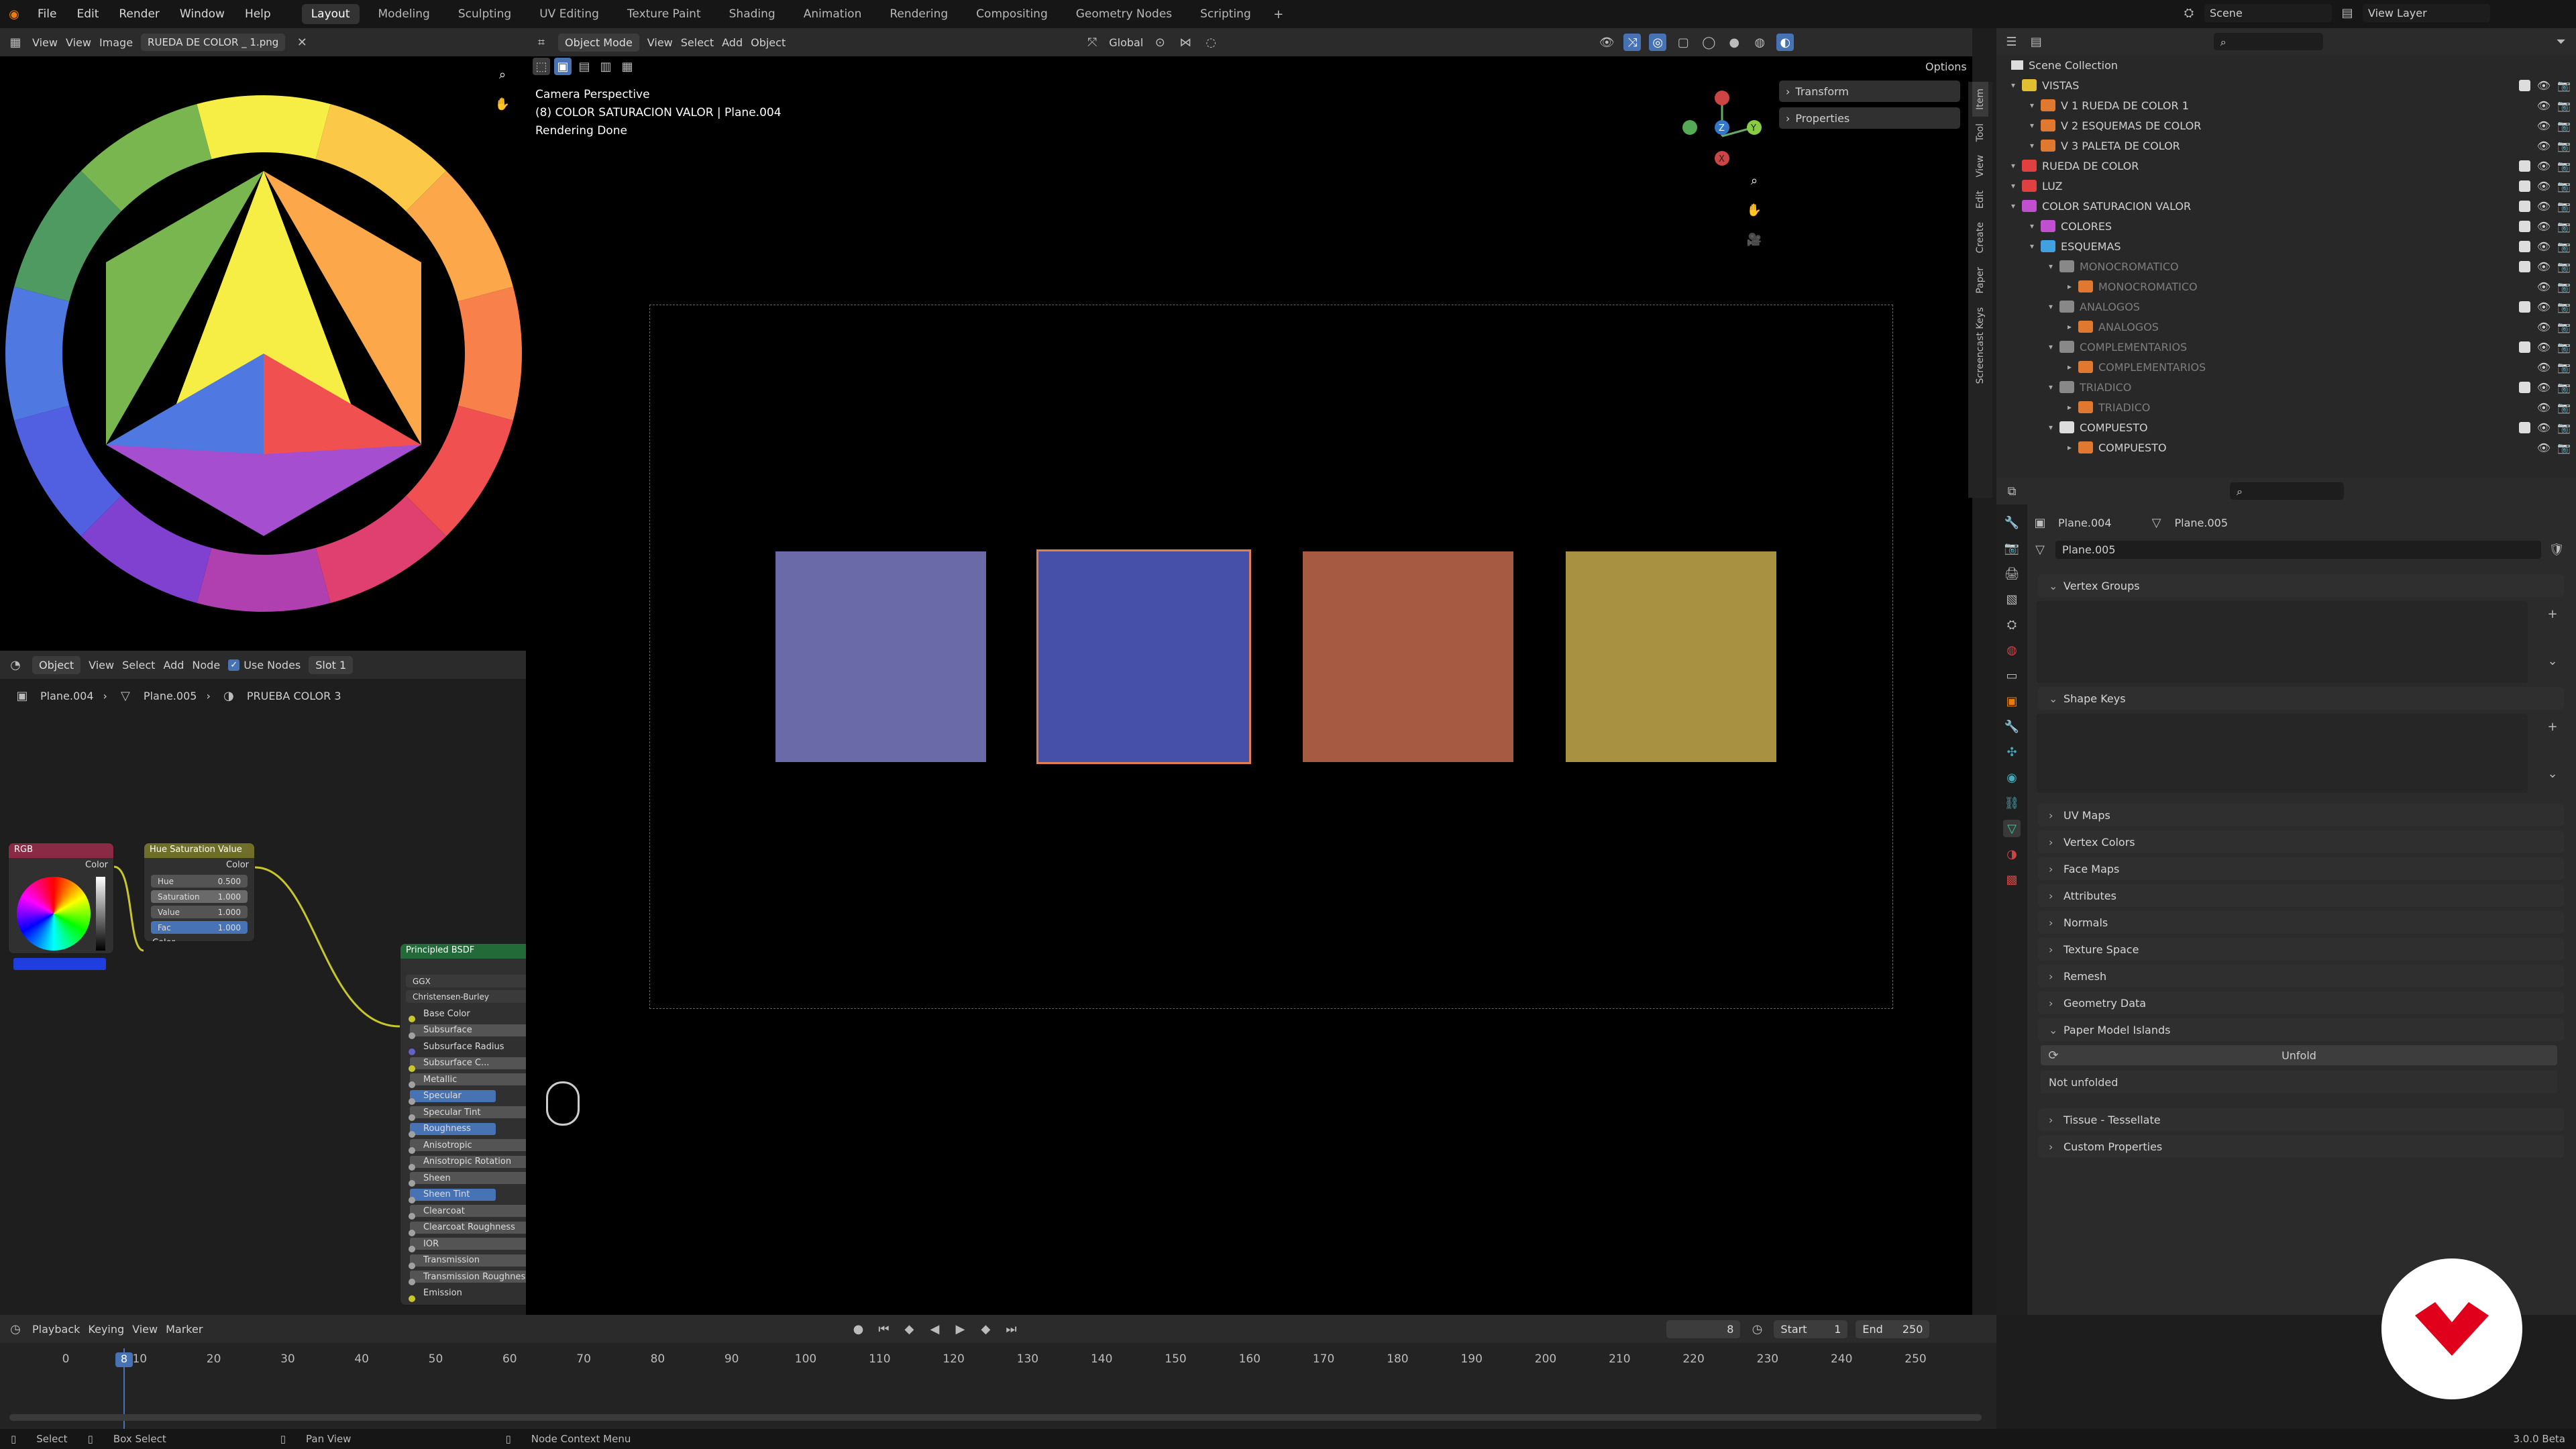 The image size is (2576, 1449). I want to click on value-slider, so click(100, 914).